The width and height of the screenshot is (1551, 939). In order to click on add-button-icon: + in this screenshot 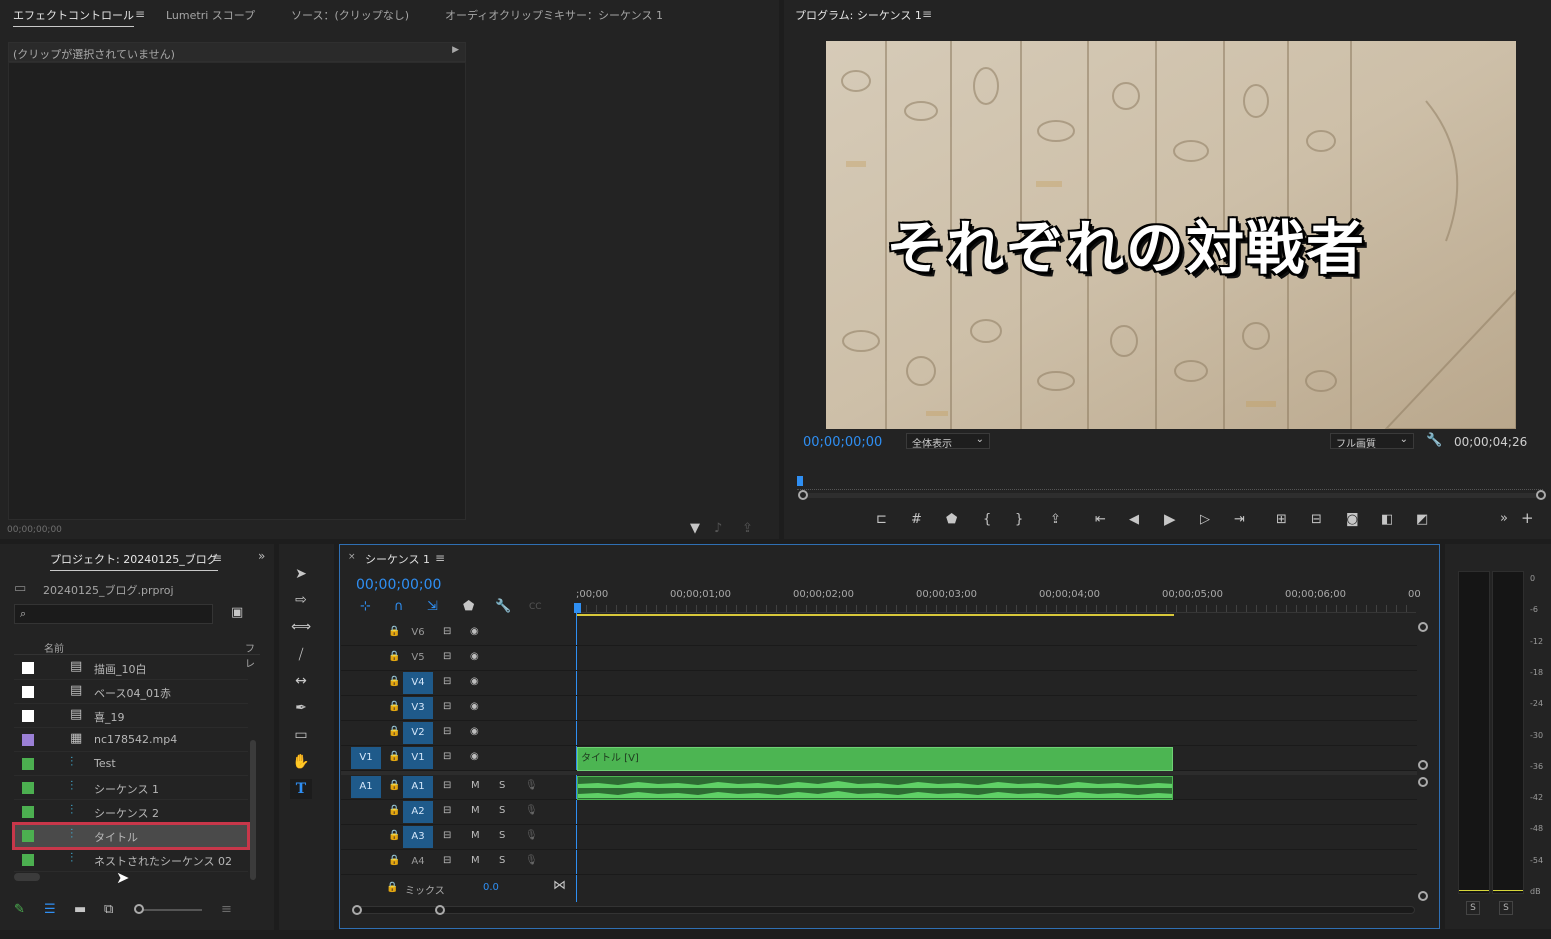, I will do `click(1527, 518)`.